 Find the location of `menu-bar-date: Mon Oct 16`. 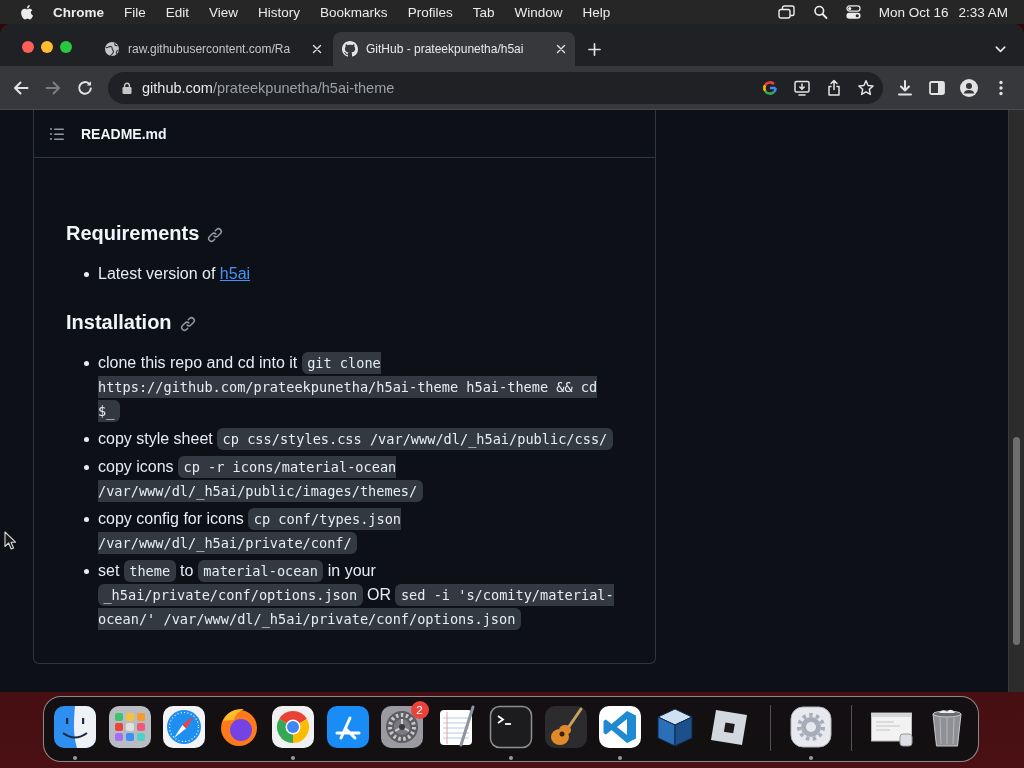

menu-bar-date: Mon Oct 16 is located at coordinates (913, 12).